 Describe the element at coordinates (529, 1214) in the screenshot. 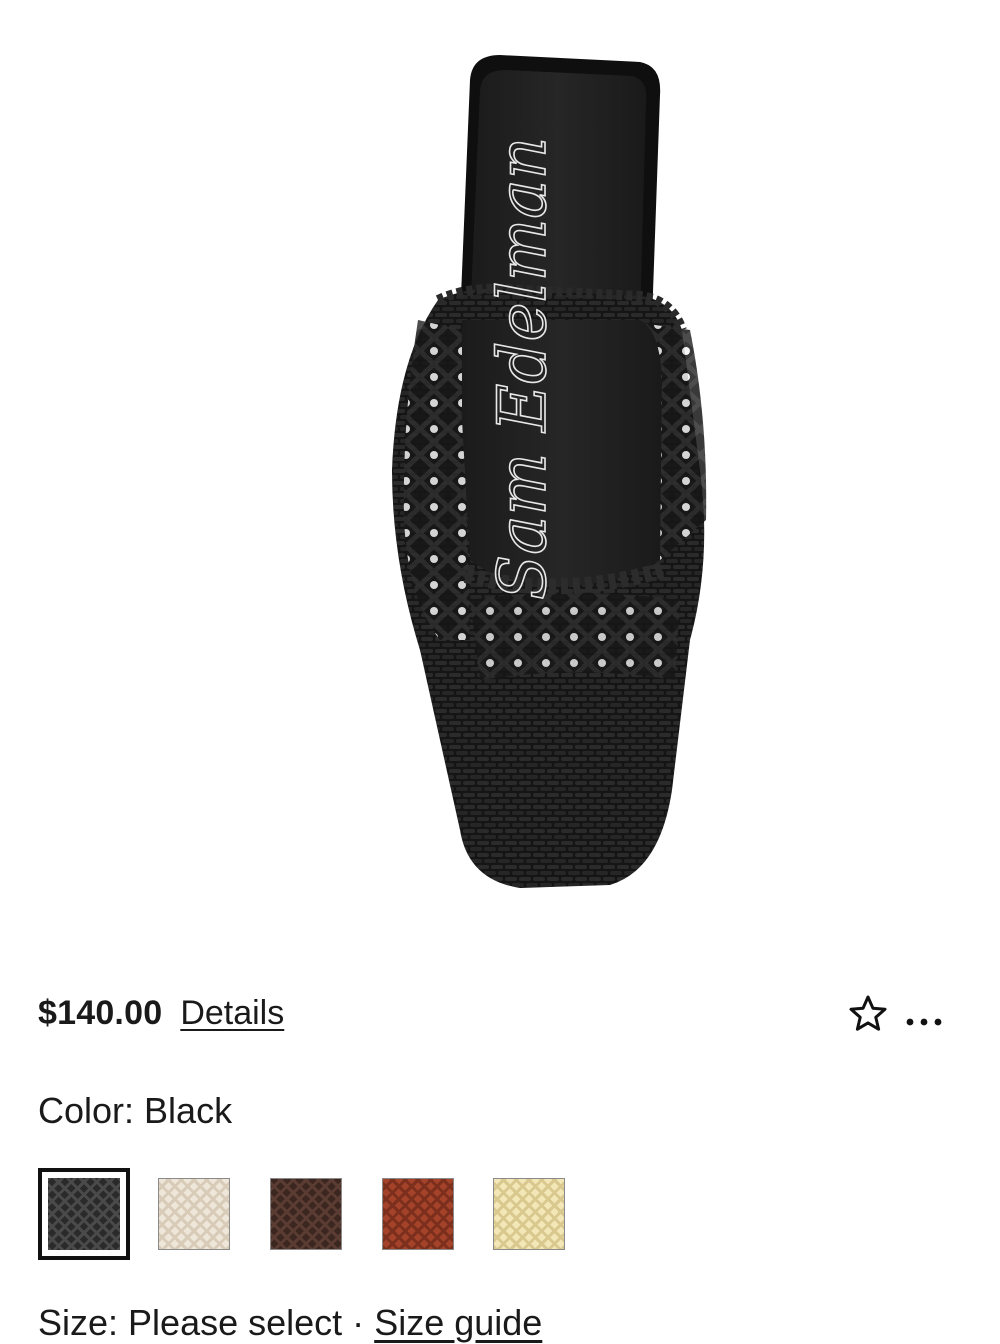

I see `swatch-cream` at that location.